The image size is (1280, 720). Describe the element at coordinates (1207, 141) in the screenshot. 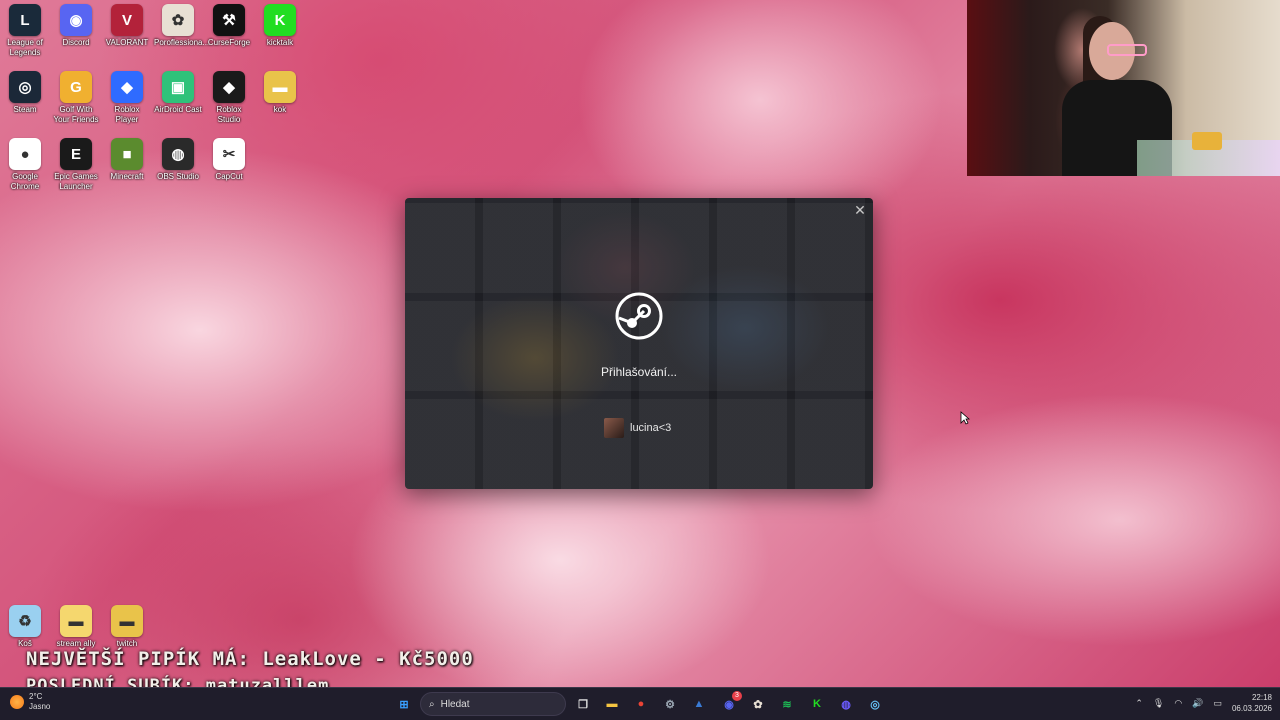

I see `webcam-food` at that location.